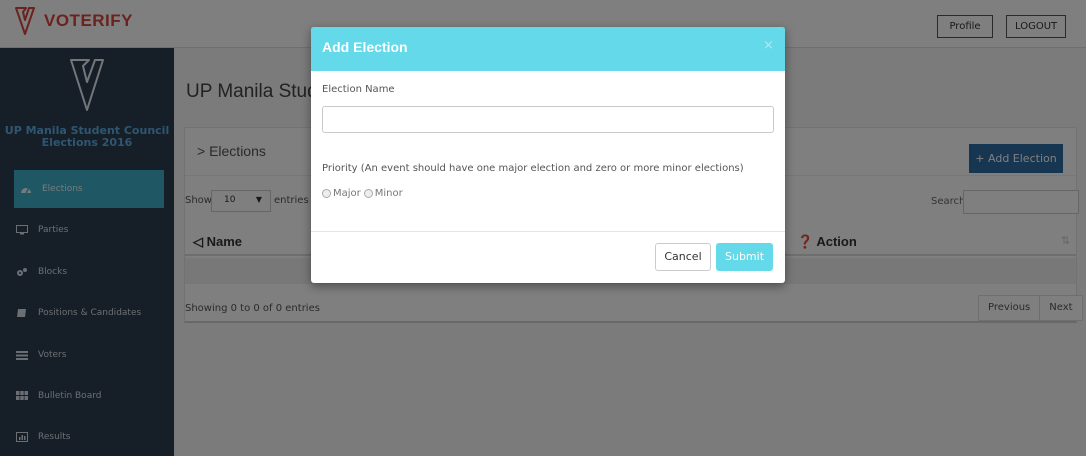 This screenshot has width=1086, height=456. I want to click on close-icon: ×, so click(768, 45).